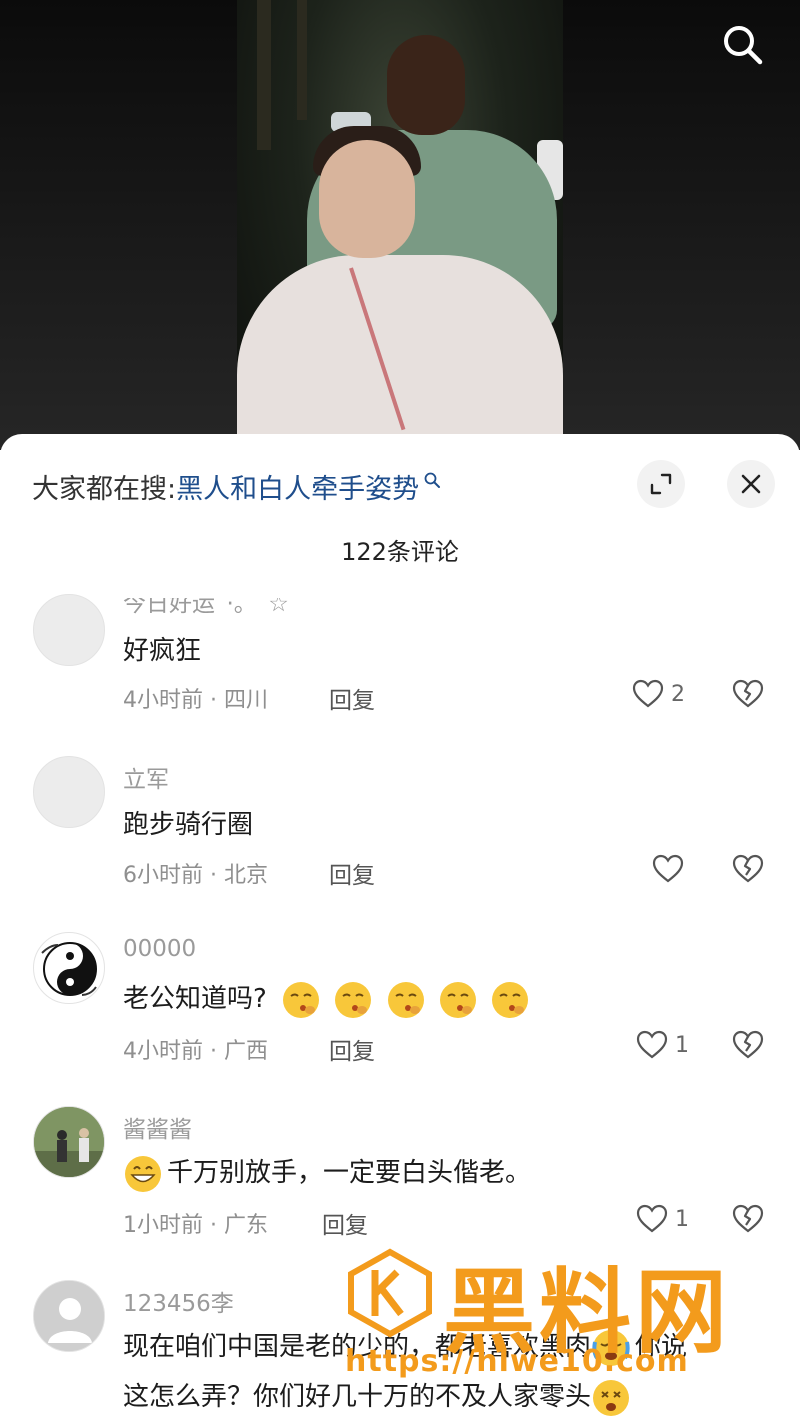 The height and width of the screenshot is (1422, 800). Describe the element at coordinates (206, 608) in the screenshot. I see `comment-author: 今日好运ˊ·。˚☆` at that location.